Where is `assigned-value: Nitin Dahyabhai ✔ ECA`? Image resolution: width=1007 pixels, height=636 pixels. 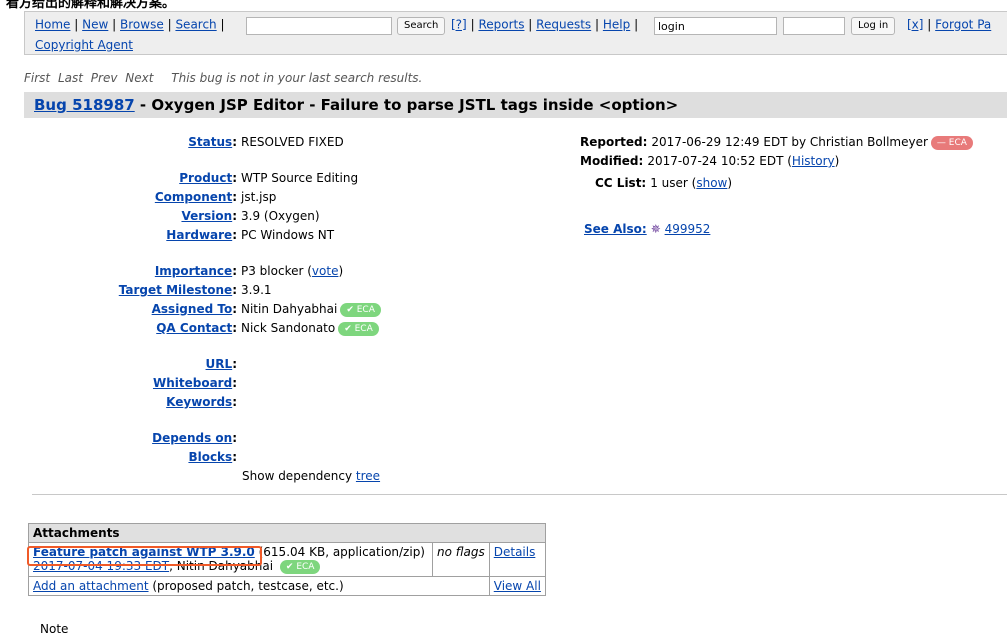
assigned-value: Nitin Dahyabhai ✔ ECA is located at coordinates (311, 309).